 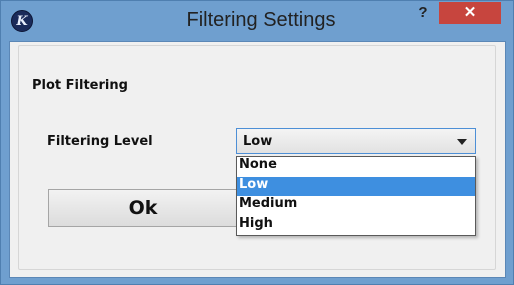 I want to click on dropdown-option-none: None, so click(x=356, y=167).